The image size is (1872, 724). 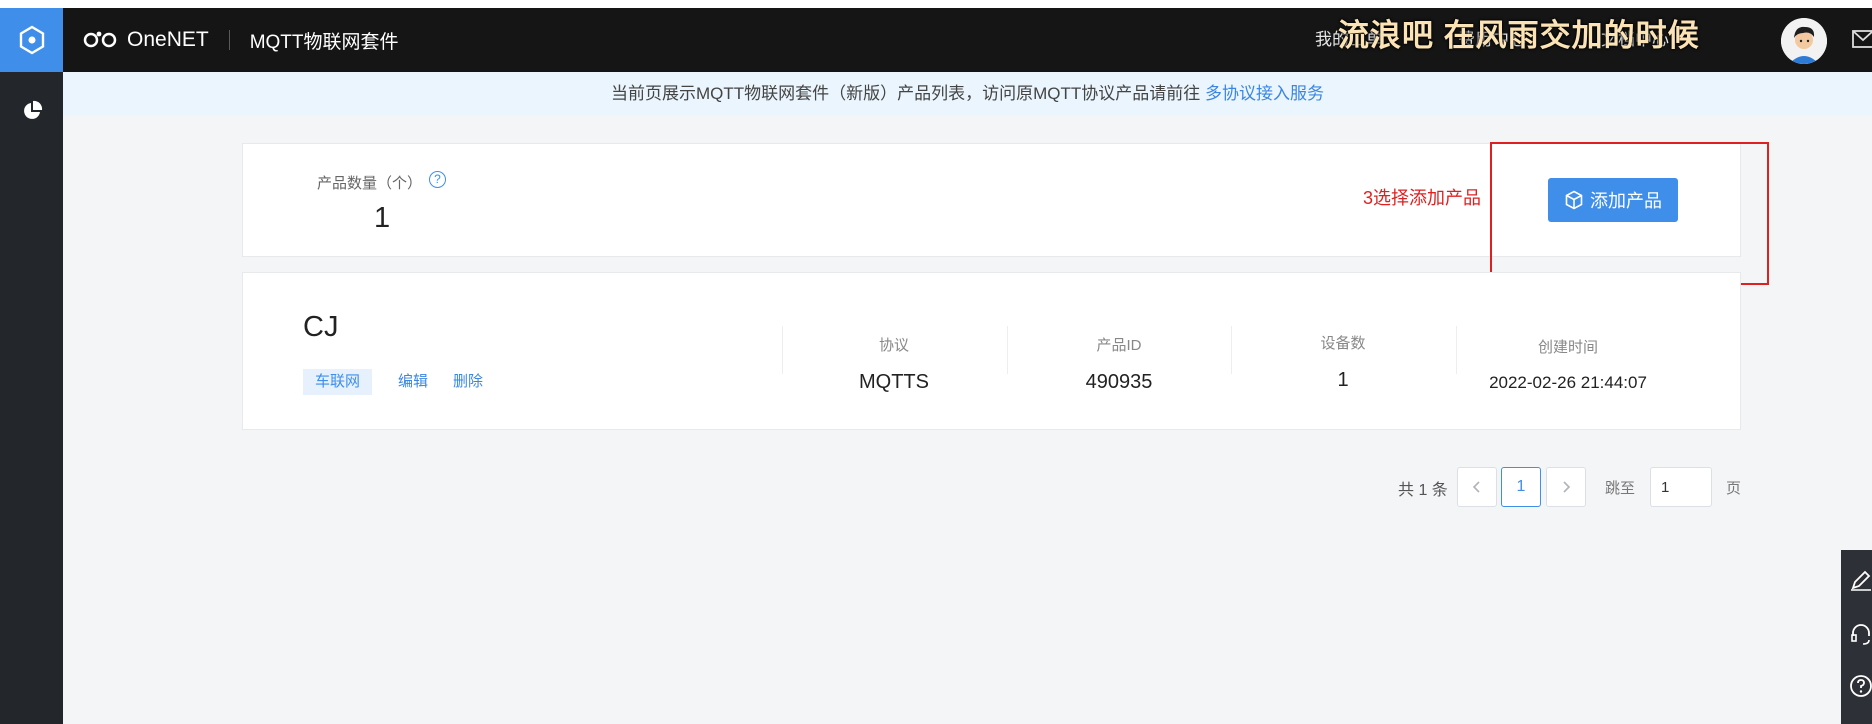 I want to click on created-time-value: 2022-02-26 21:44:07, so click(x=1568, y=382).